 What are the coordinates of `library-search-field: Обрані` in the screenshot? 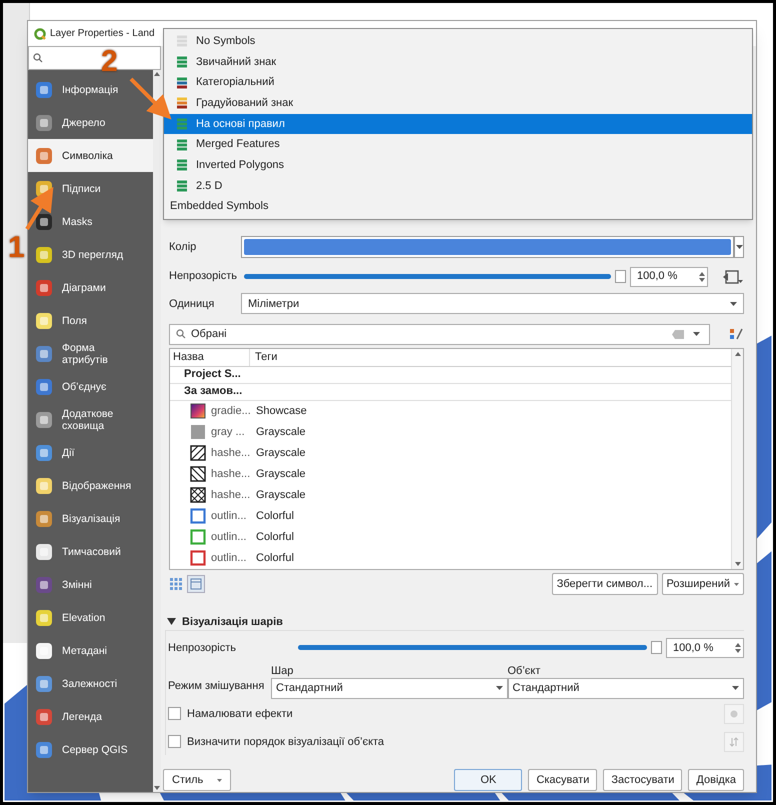 It's located at (439, 334).